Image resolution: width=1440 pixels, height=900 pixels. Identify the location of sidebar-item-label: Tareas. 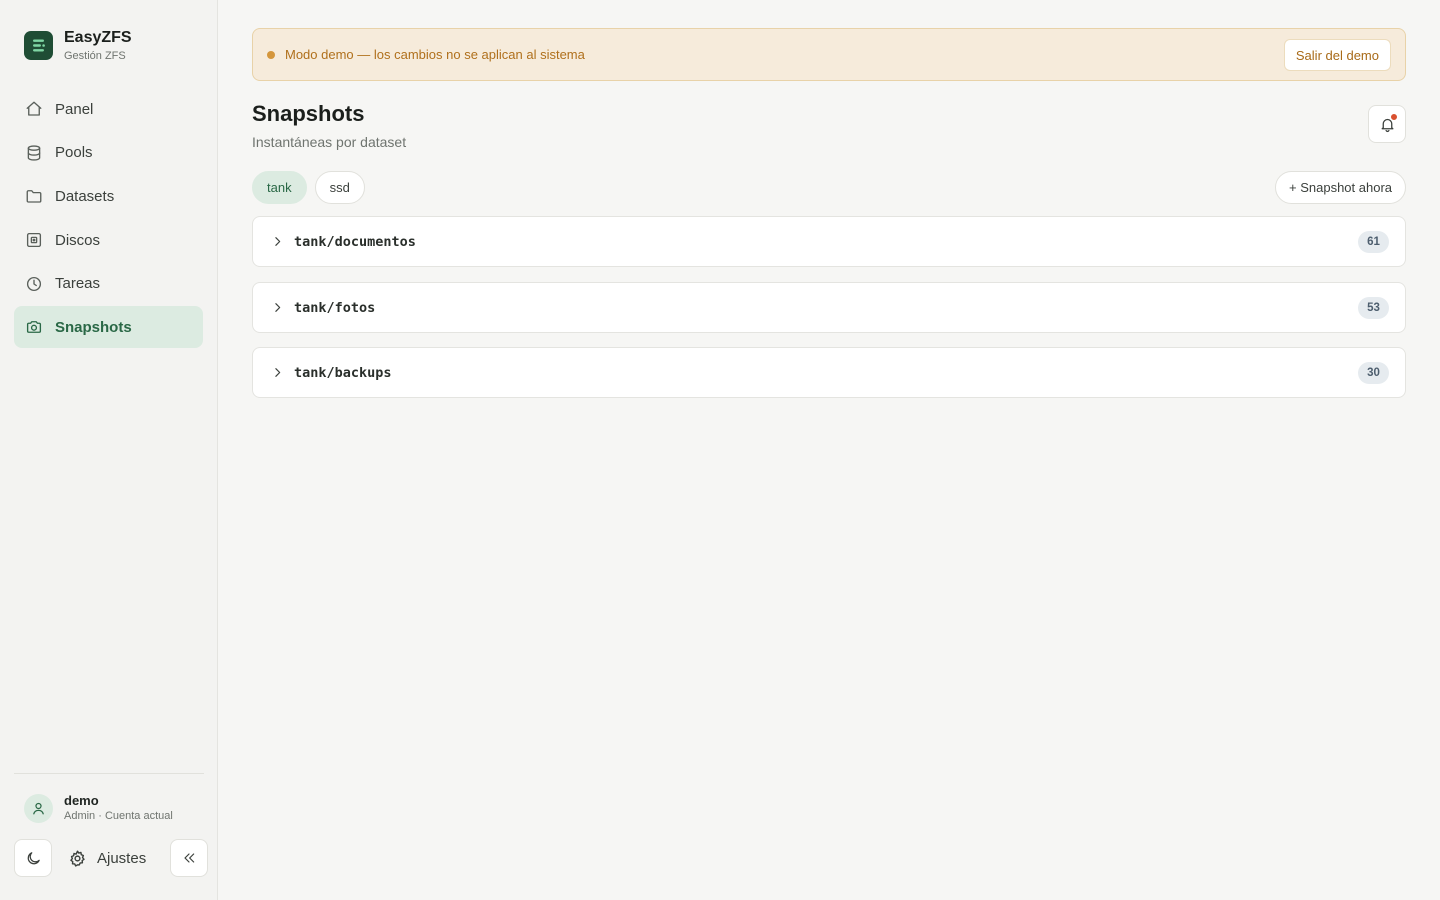
(78, 284).